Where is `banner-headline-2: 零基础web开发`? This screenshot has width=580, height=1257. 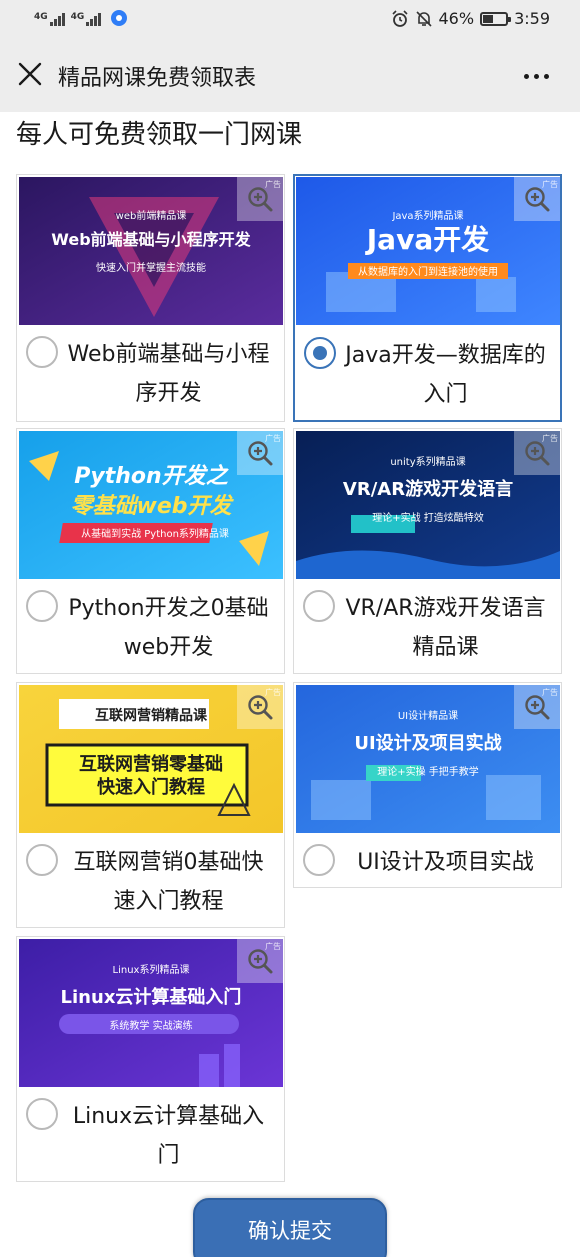
banner-headline-2: 零基础web开发 is located at coordinates (153, 506).